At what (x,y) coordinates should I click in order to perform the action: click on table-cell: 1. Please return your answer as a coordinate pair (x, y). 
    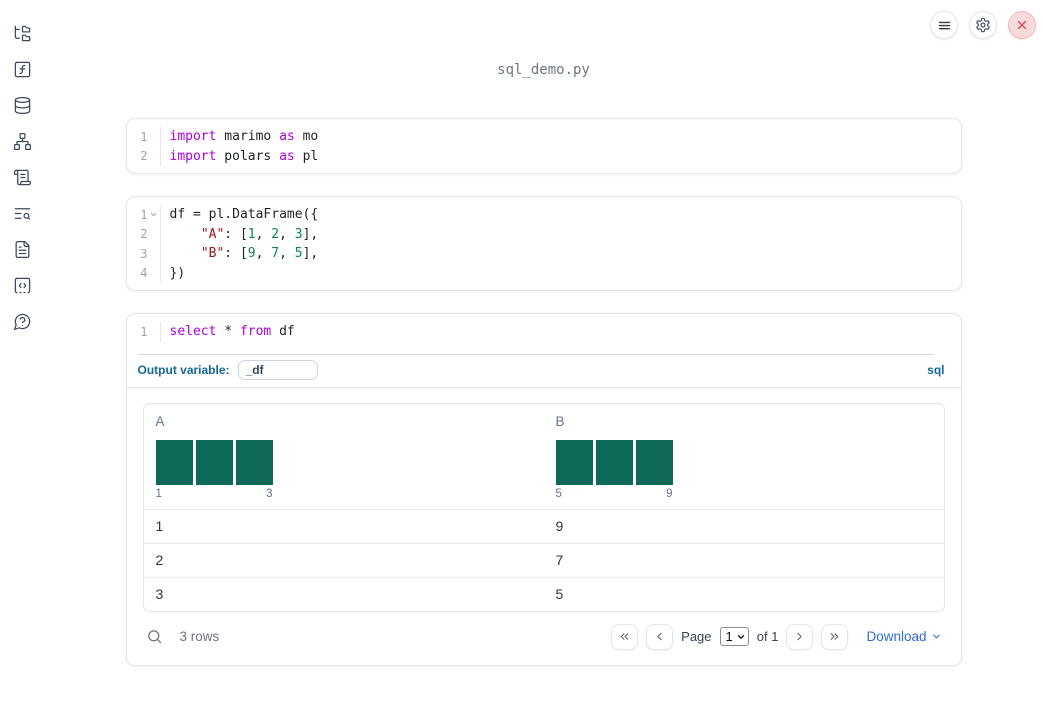
    Looking at the image, I should click on (159, 526).